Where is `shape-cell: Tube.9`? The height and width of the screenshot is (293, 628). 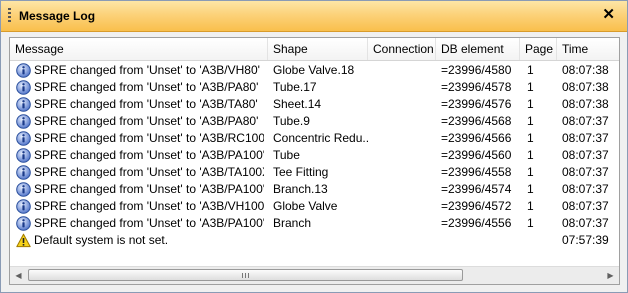 shape-cell: Tube.9 is located at coordinates (291, 121).